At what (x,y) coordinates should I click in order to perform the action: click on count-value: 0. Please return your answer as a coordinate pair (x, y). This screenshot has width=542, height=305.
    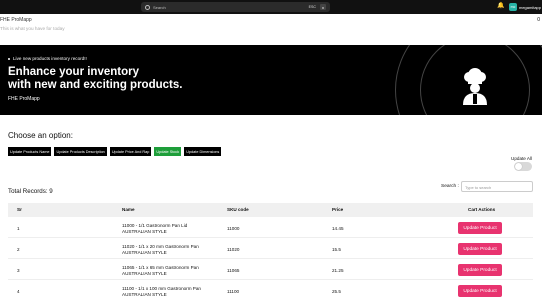
    Looking at the image, I should click on (538, 20).